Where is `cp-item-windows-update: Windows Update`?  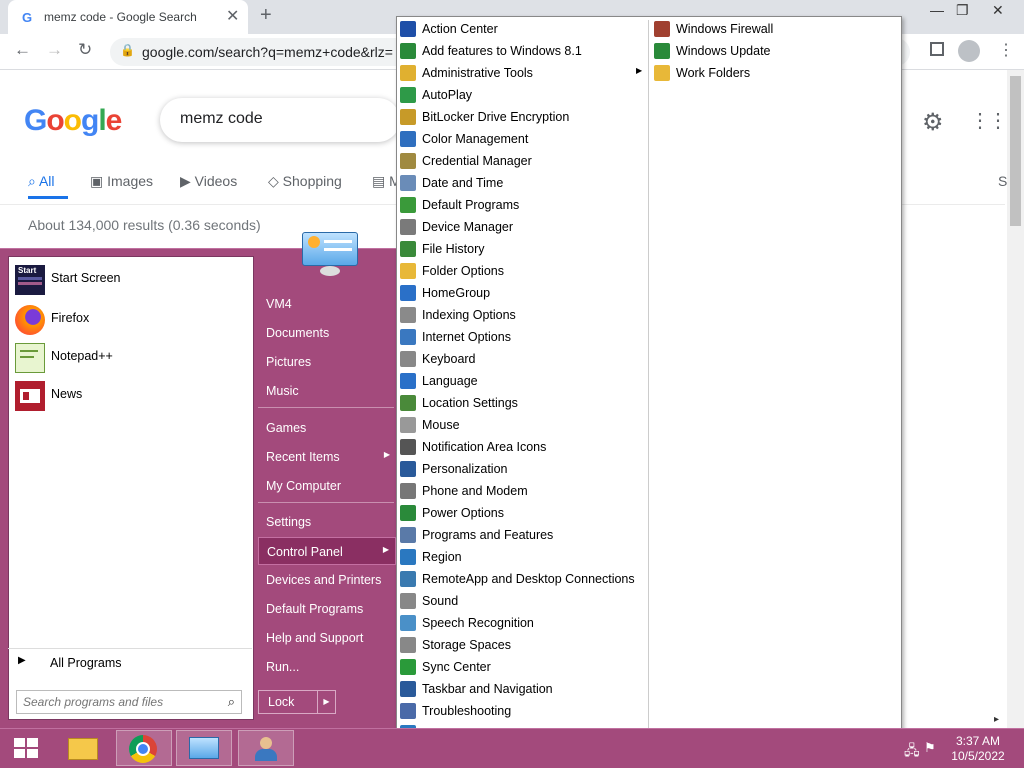 cp-item-windows-update: Windows Update is located at coordinates (774, 51).